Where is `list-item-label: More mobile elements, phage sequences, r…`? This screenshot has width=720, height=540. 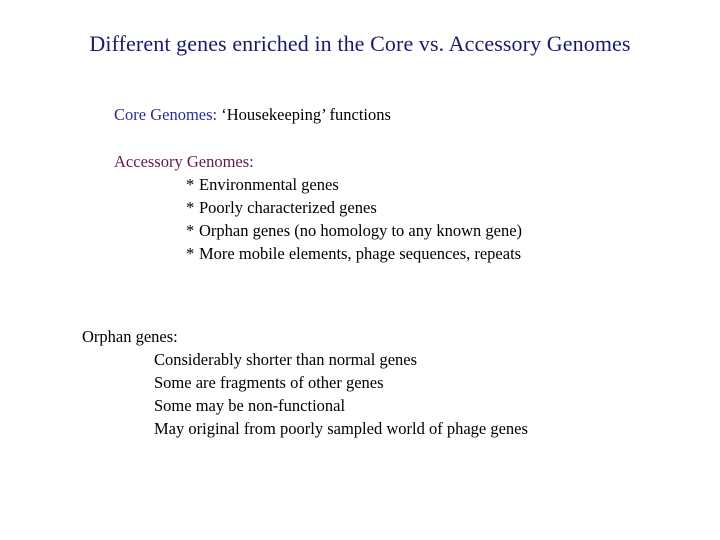 list-item-label: More mobile elements, phage sequences, r… is located at coordinates (360, 253).